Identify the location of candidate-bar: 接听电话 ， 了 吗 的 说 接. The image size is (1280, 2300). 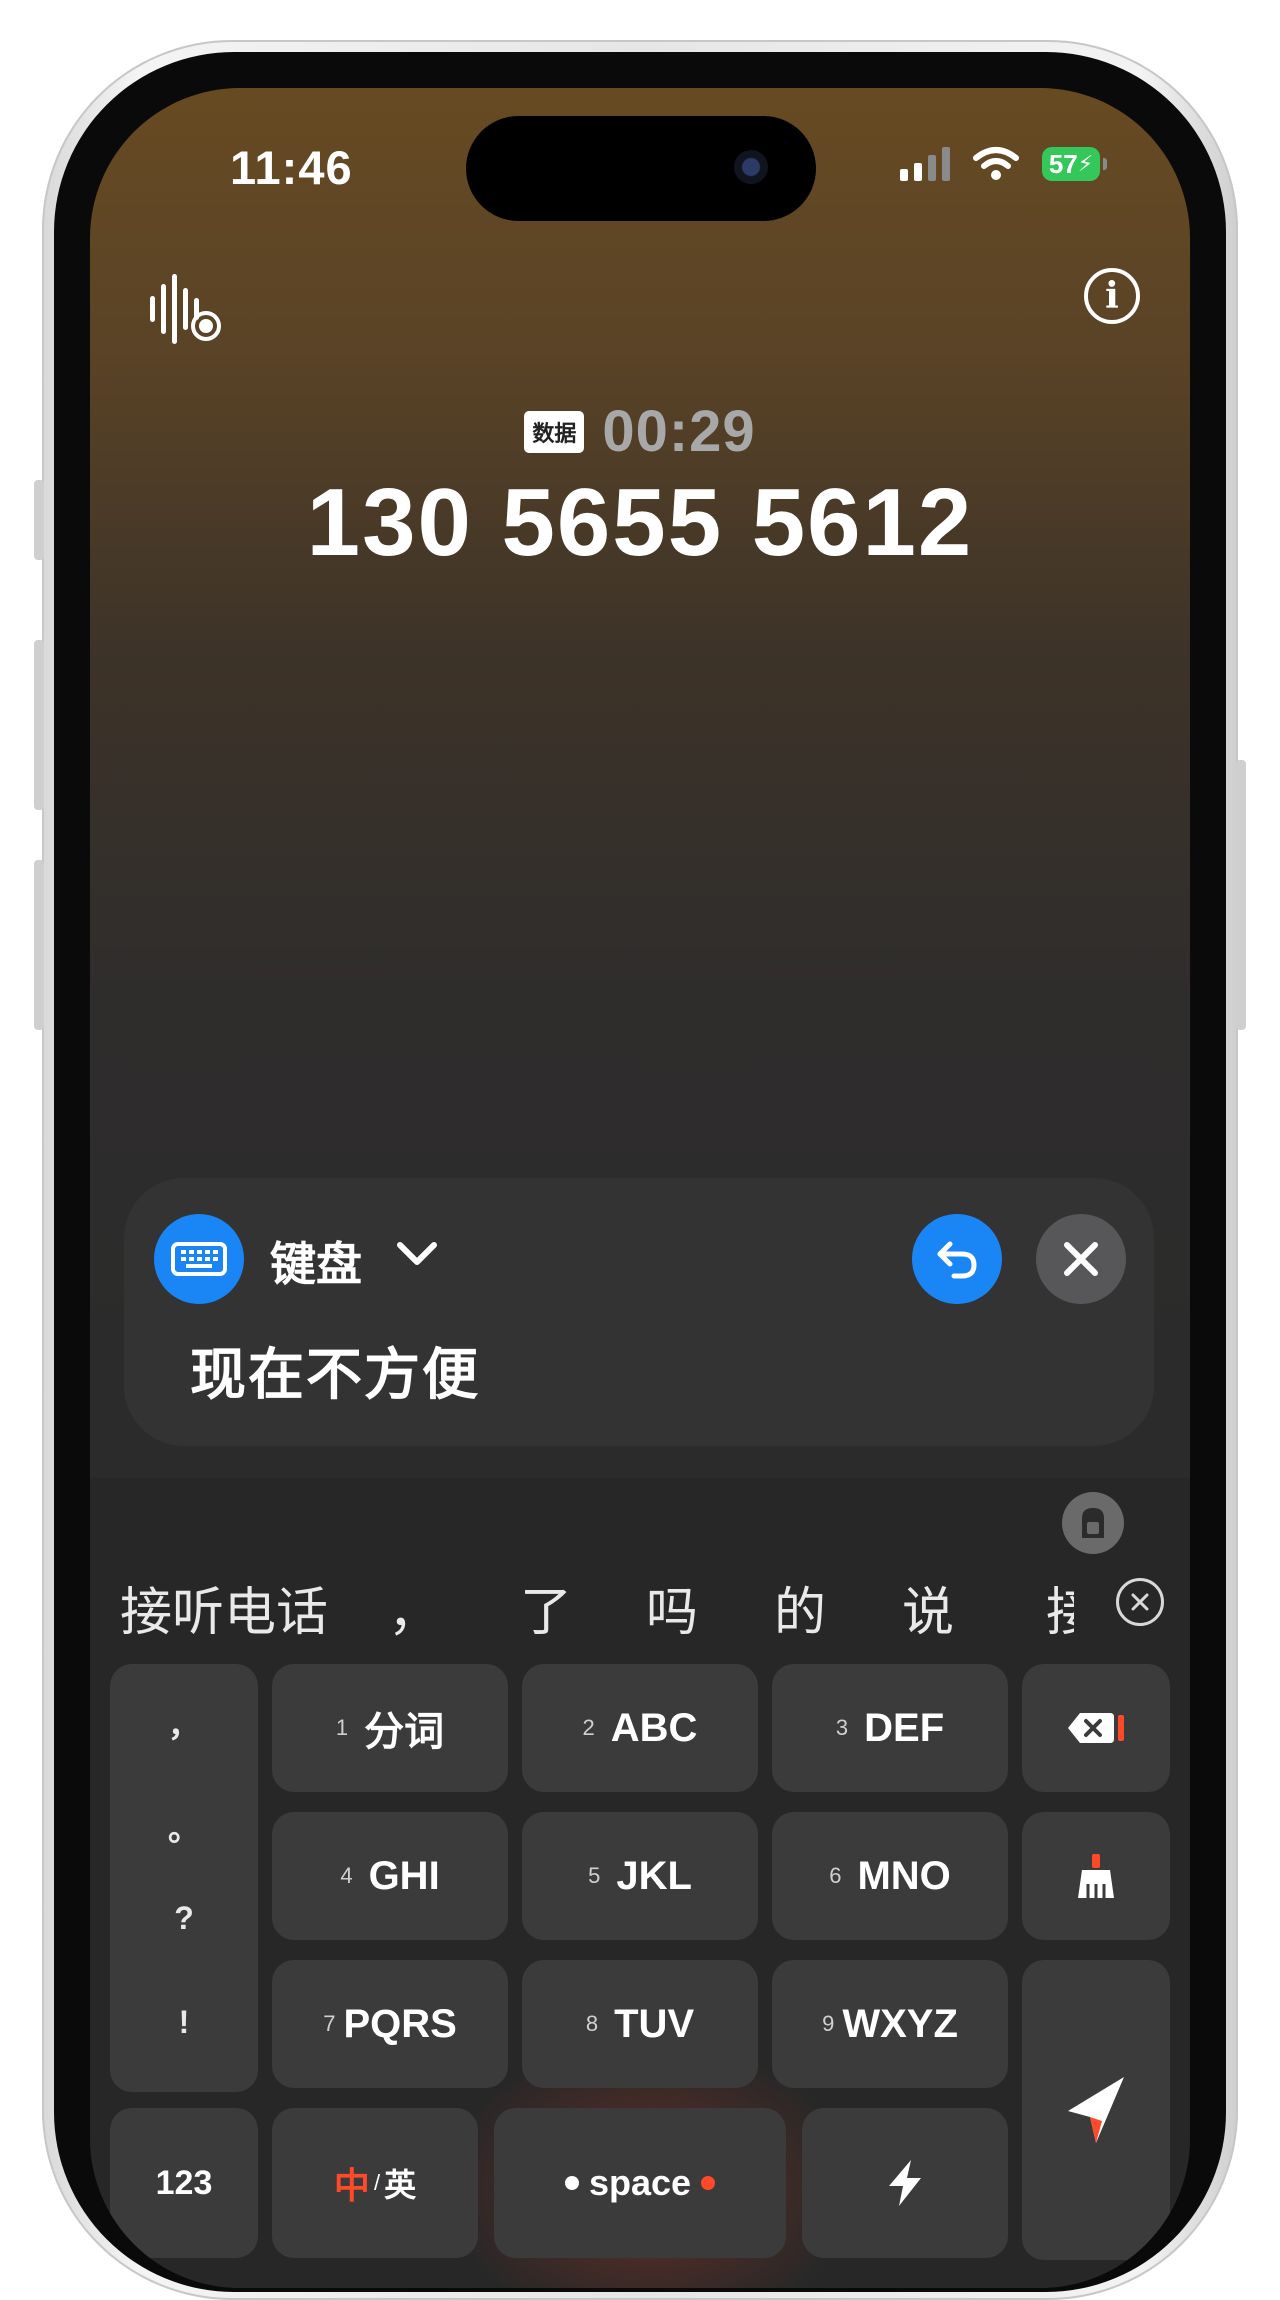
(620, 1606).